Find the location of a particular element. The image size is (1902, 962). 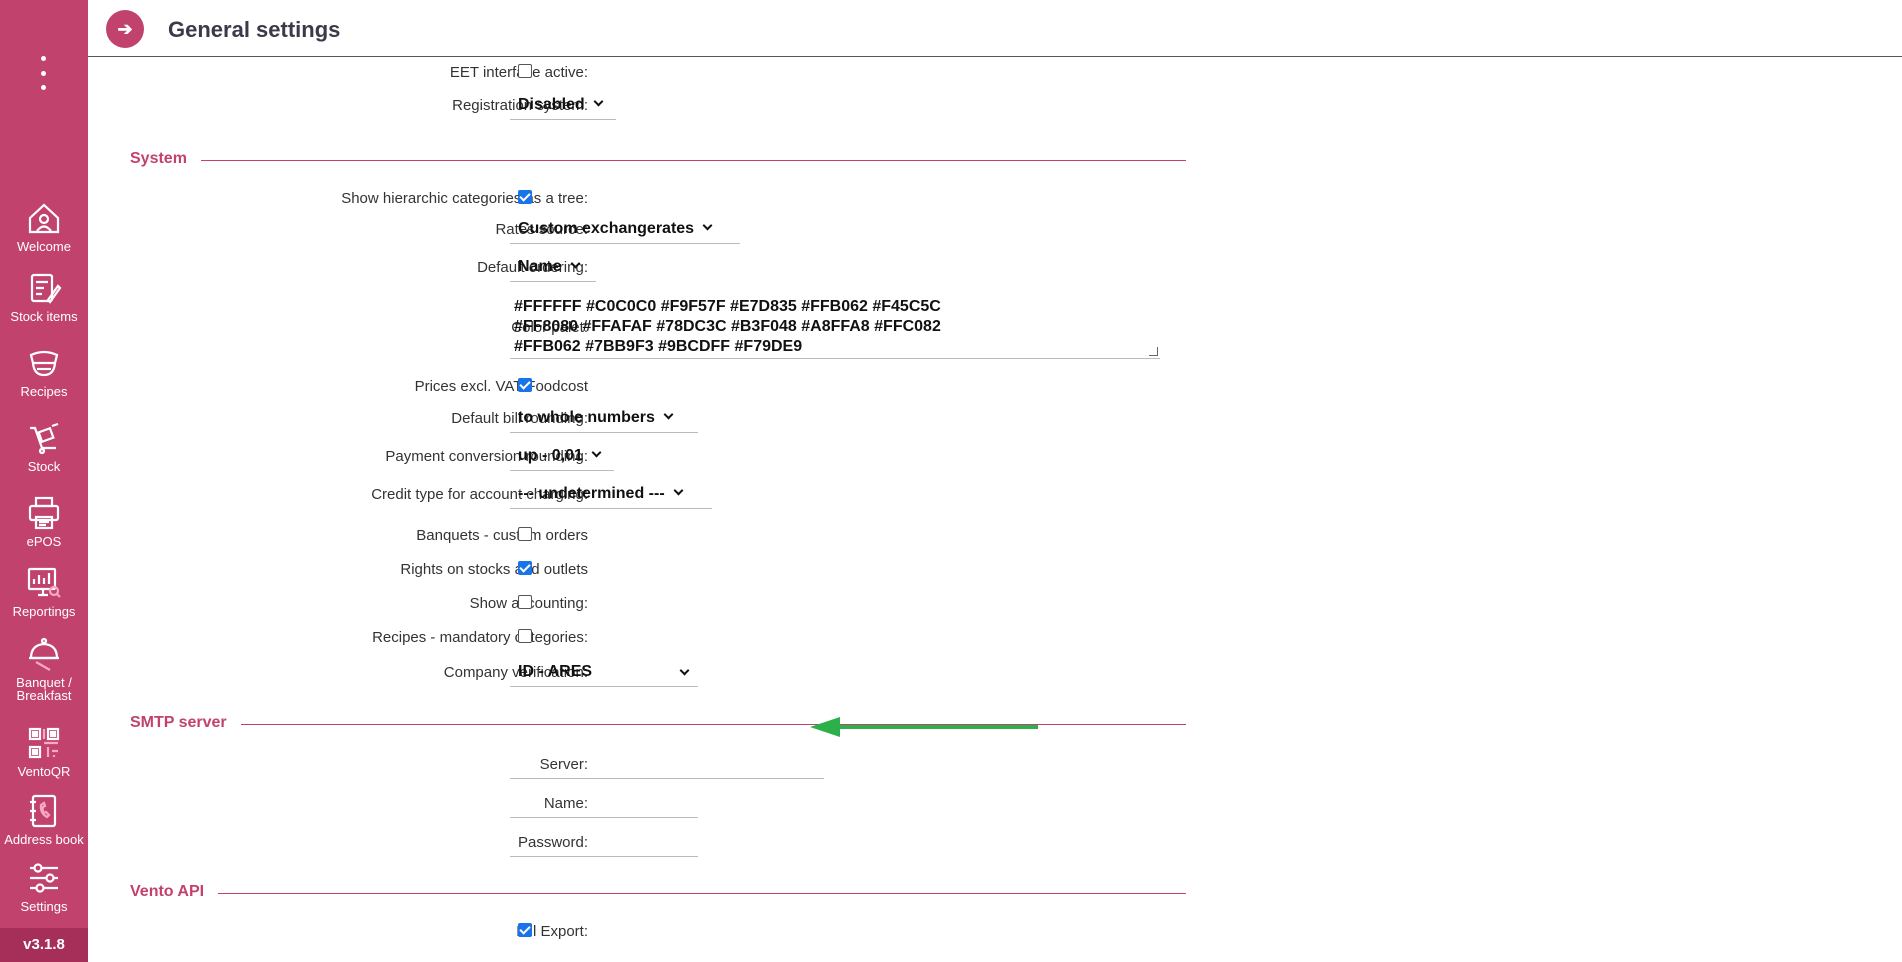

section-title: System is located at coordinates (165, 159).